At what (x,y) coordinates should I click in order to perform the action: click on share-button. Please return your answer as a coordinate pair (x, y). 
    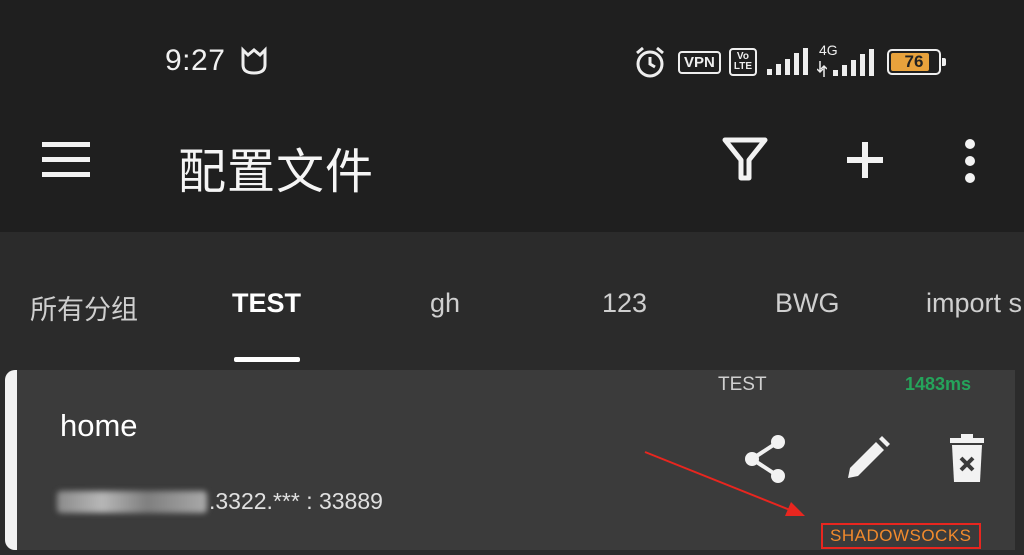
    Looking at the image, I should click on (767, 459).